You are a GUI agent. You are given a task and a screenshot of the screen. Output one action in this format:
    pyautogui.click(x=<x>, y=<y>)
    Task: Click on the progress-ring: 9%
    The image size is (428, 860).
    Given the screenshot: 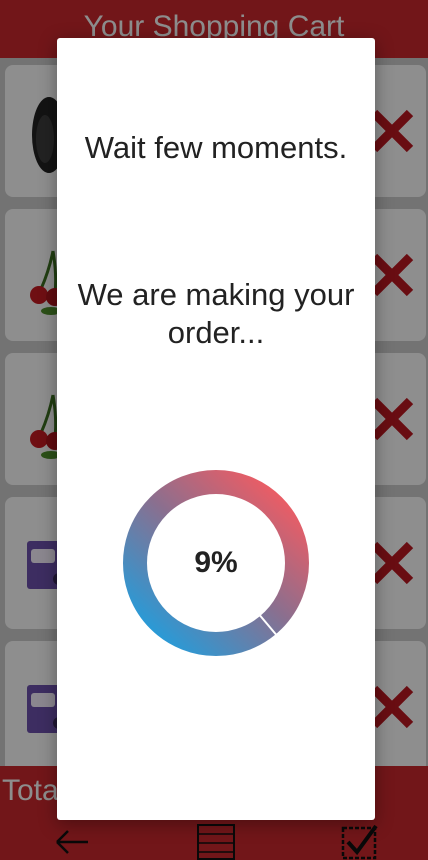 What is the action you would take?
    pyautogui.click(x=216, y=563)
    